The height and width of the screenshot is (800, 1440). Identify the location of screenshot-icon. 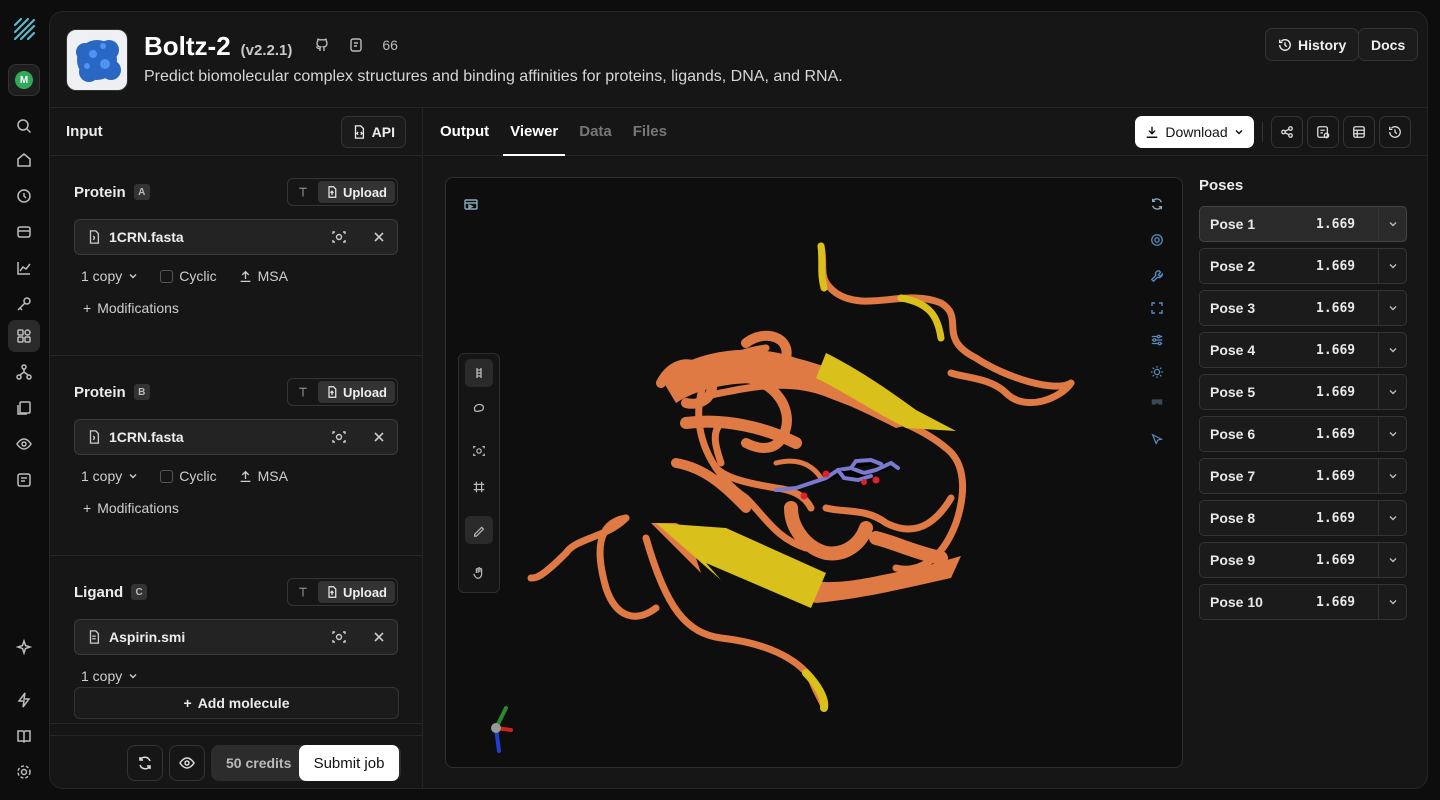
(471, 204).